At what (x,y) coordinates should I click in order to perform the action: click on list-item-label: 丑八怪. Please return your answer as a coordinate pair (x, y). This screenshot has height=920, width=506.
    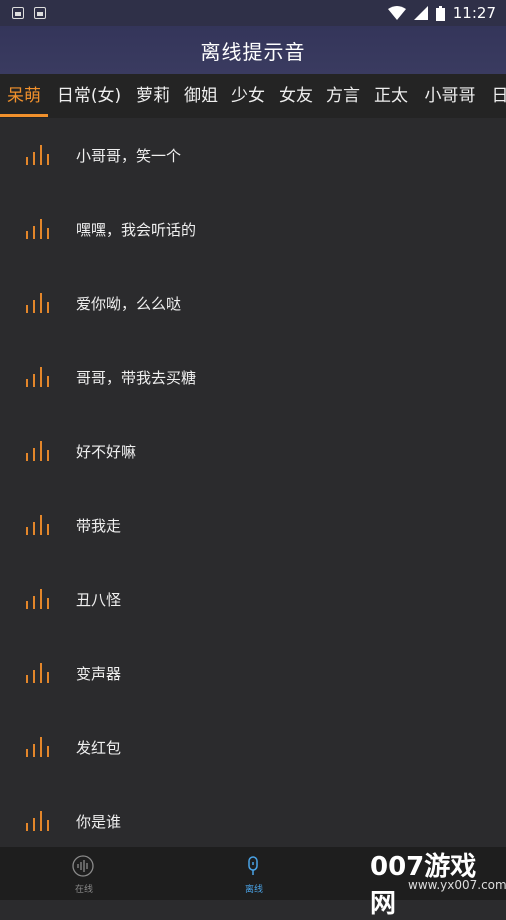
    Looking at the image, I should click on (99, 599).